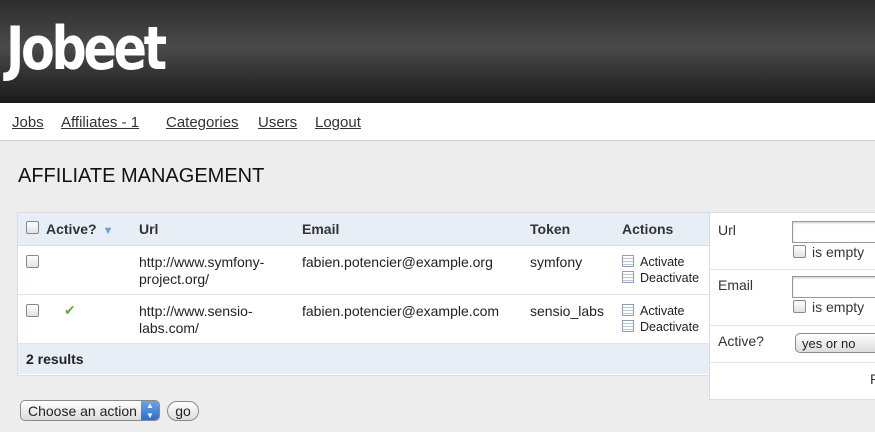 The image size is (875, 432). Describe the element at coordinates (833, 287) in the screenshot. I see `filter-email-input` at that location.